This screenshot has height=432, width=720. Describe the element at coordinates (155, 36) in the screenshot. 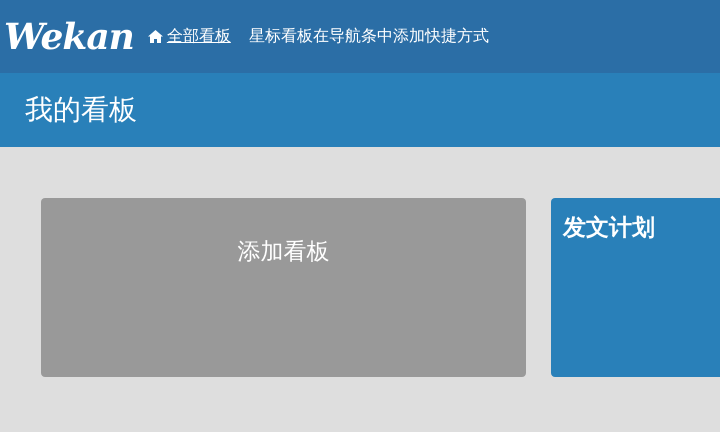

I see `home-icon` at that location.